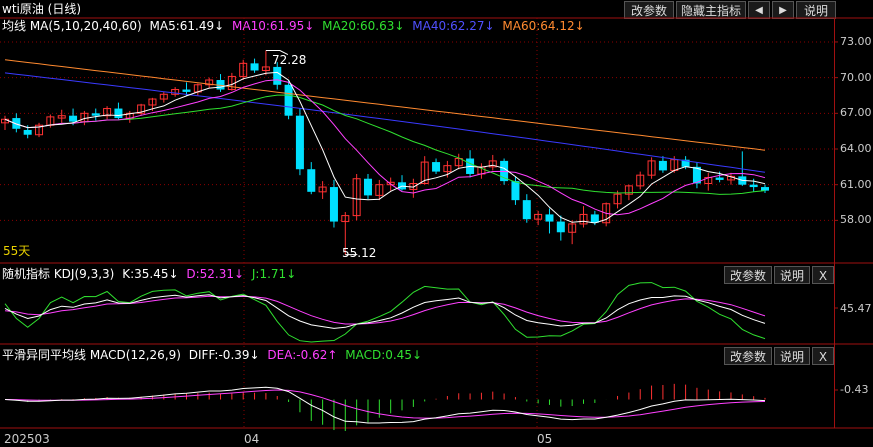 Image resolution: width=873 pixels, height=447 pixels. Describe the element at coordinates (17, 251) in the screenshot. I see `days-label: 55天` at that location.